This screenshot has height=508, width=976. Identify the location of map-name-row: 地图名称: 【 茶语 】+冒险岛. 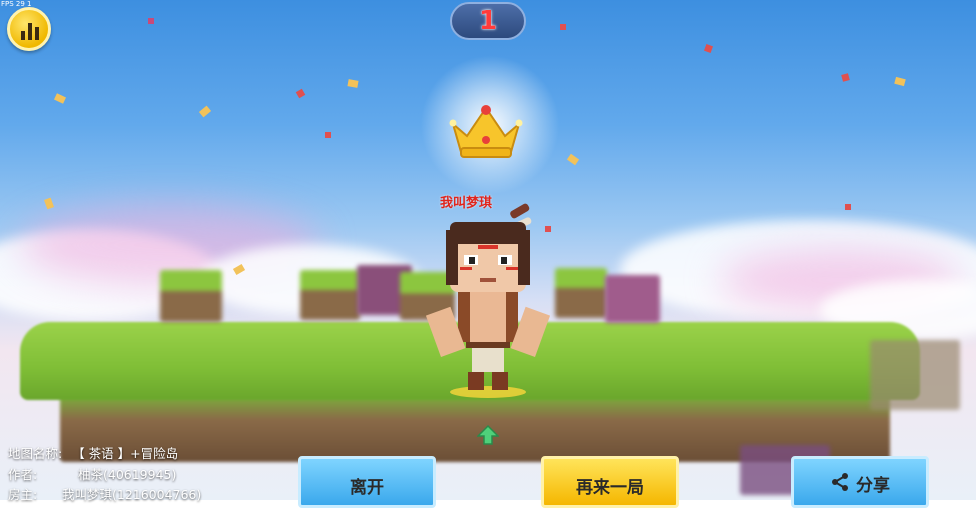
(93, 453).